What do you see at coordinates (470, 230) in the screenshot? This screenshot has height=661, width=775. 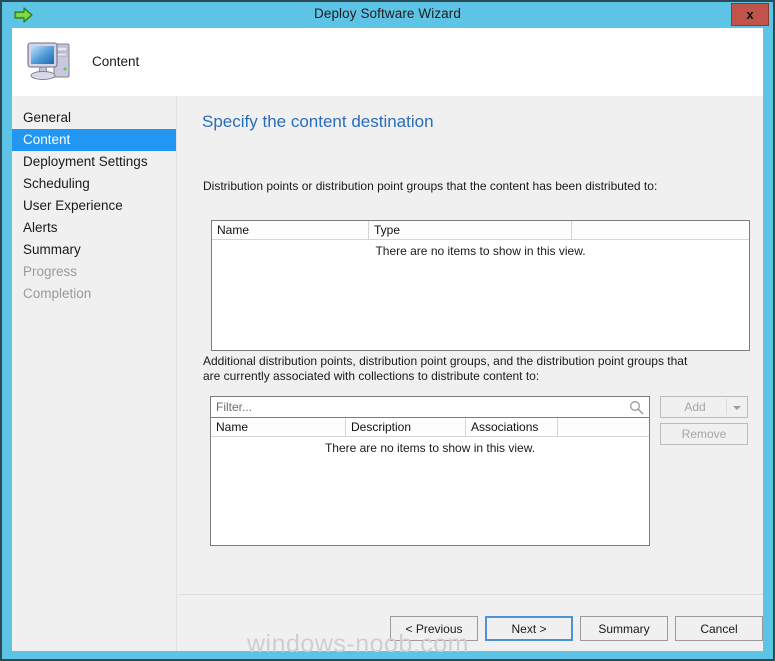 I see `column-header-type: Type` at bounding box center [470, 230].